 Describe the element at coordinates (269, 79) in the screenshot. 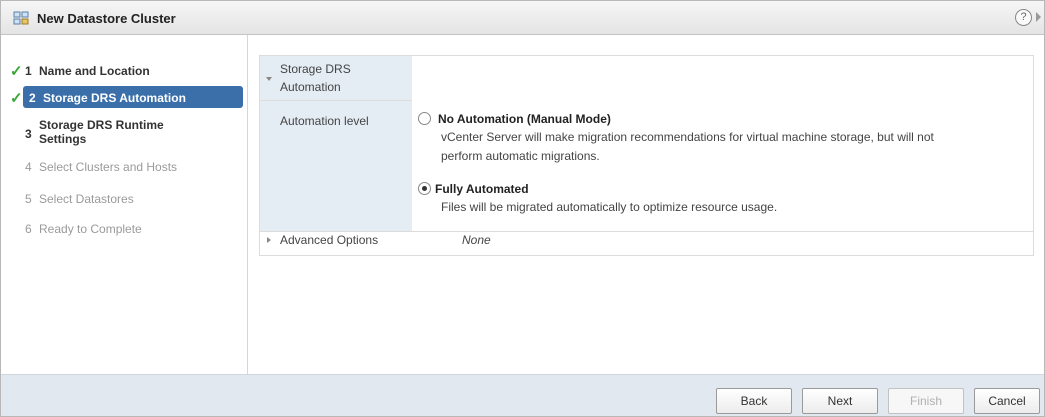

I see `collapse-arrow-icon` at that location.